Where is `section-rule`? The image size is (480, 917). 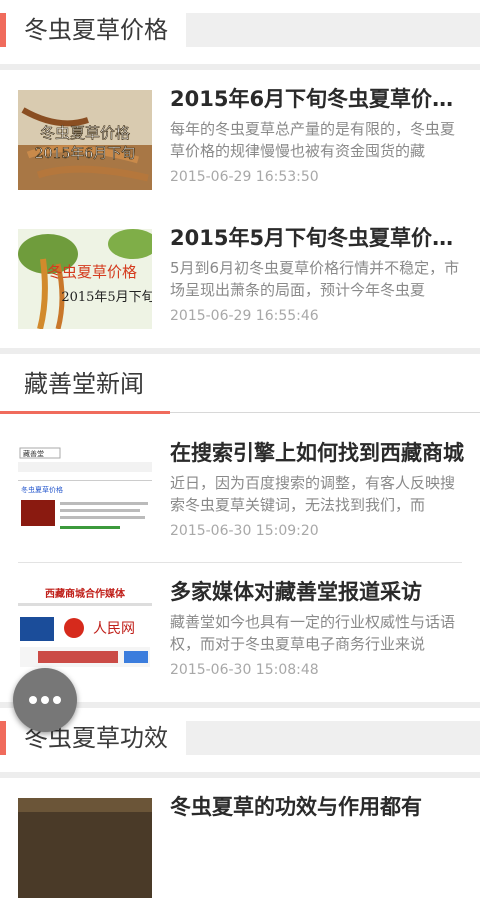 section-rule is located at coordinates (325, 412).